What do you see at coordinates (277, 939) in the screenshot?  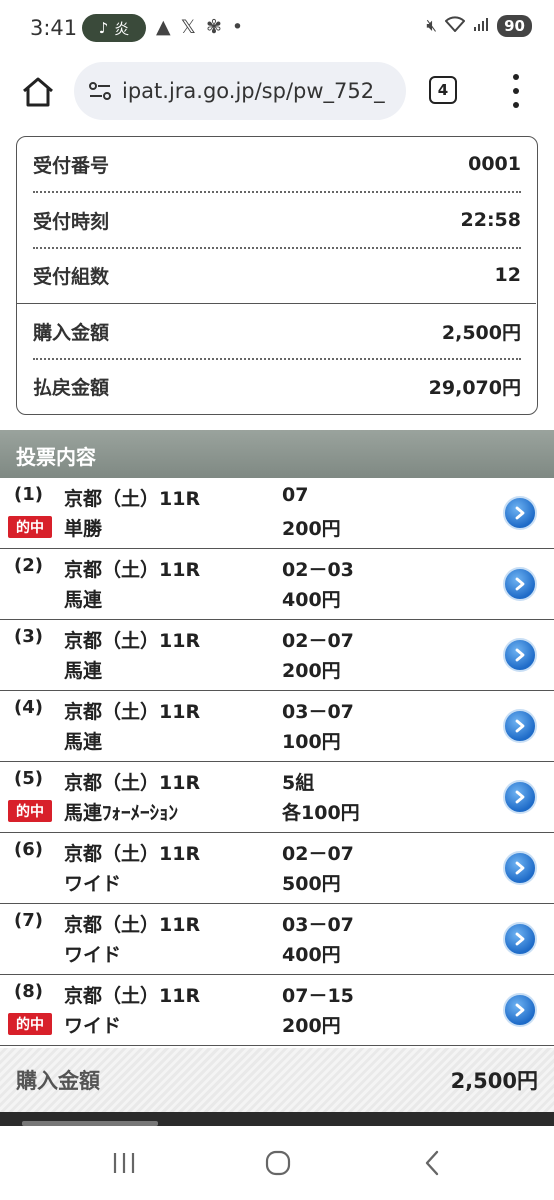 I see `bet-row: (7) 京都（土）11R ワイド 03－07 400円` at bounding box center [277, 939].